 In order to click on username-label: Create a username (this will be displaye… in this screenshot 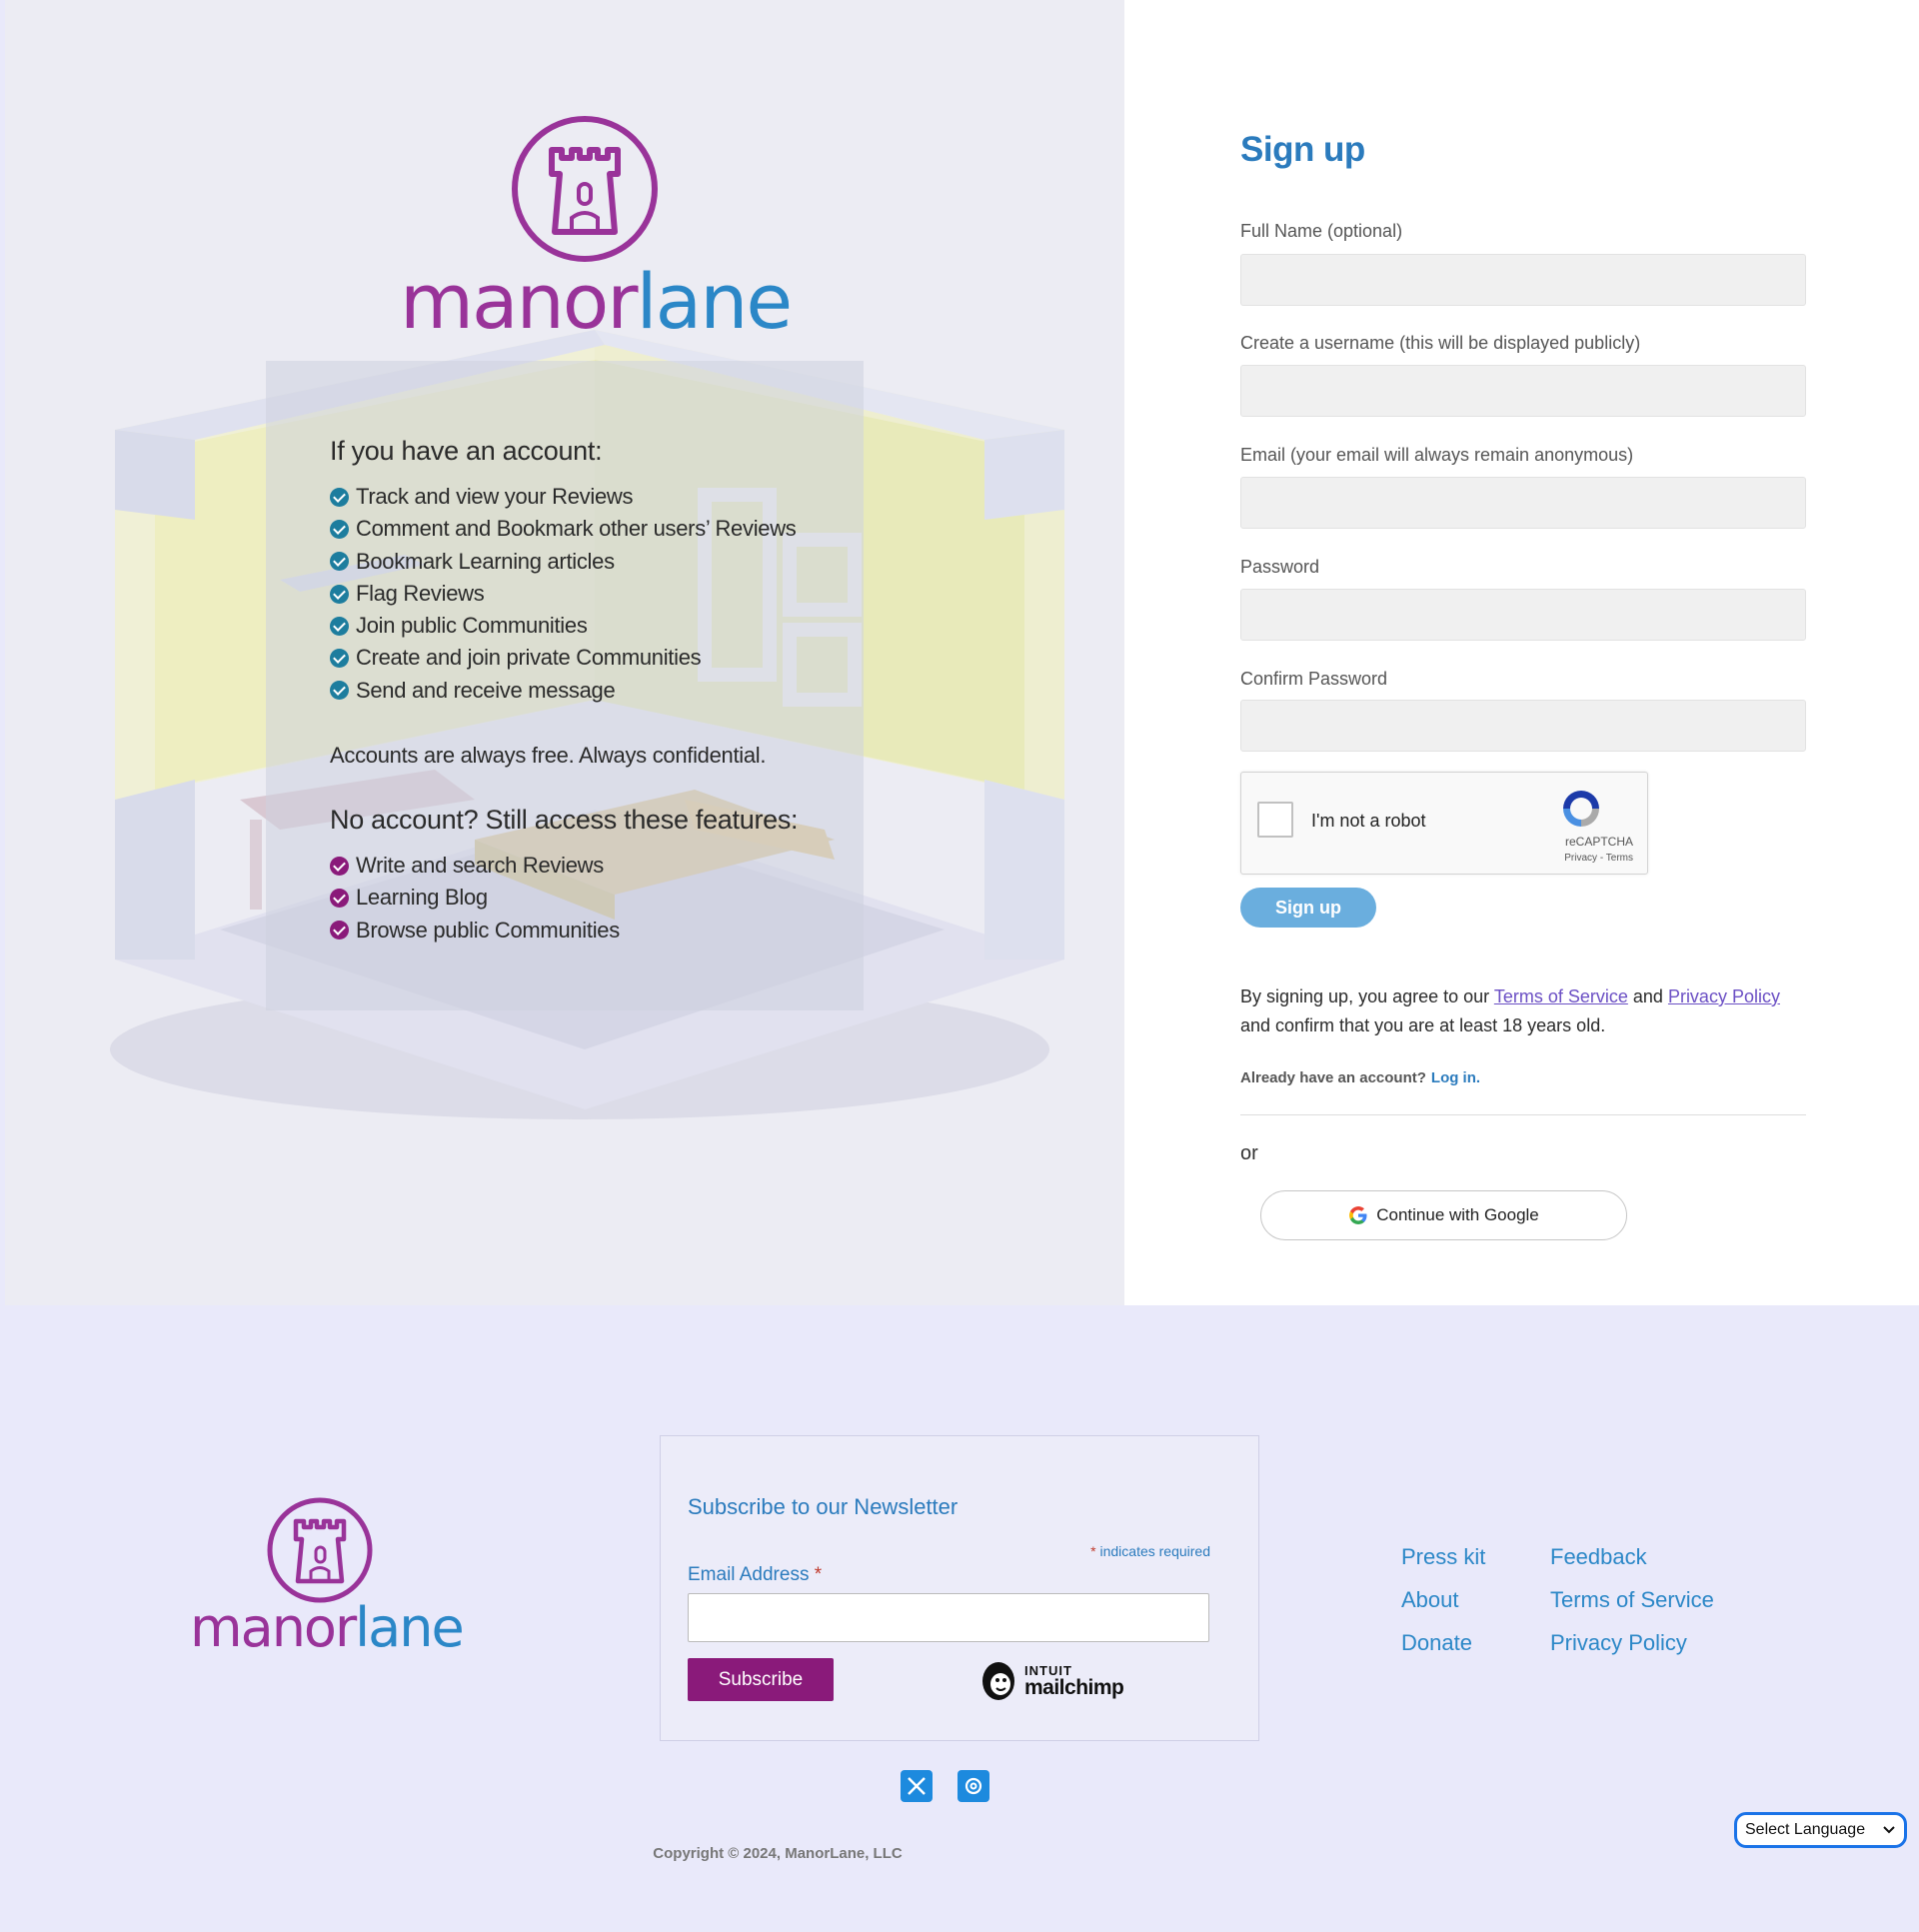, I will do `click(1440, 343)`.